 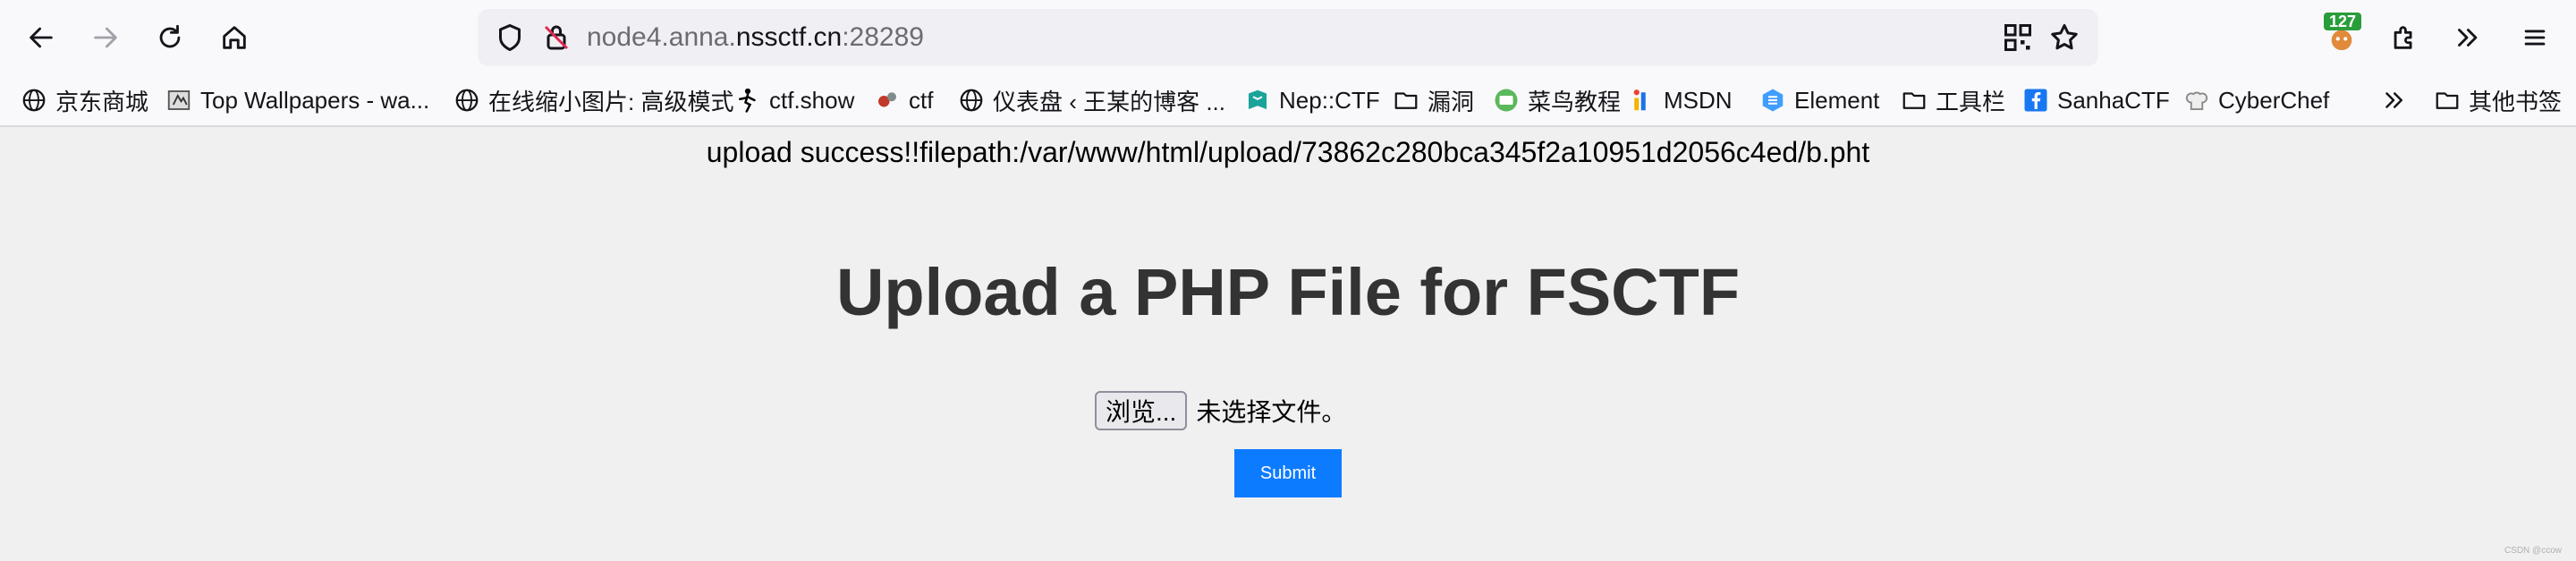 I want to click on hamburger-menu-icon, so click(x=2535, y=38).